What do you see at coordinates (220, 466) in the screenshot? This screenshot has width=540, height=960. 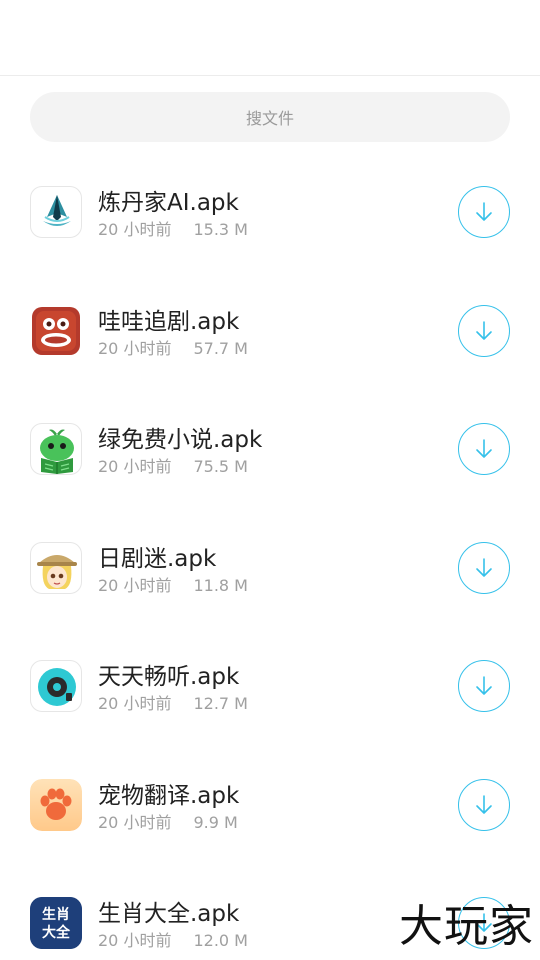 I see `file-size: 75.5 M` at bounding box center [220, 466].